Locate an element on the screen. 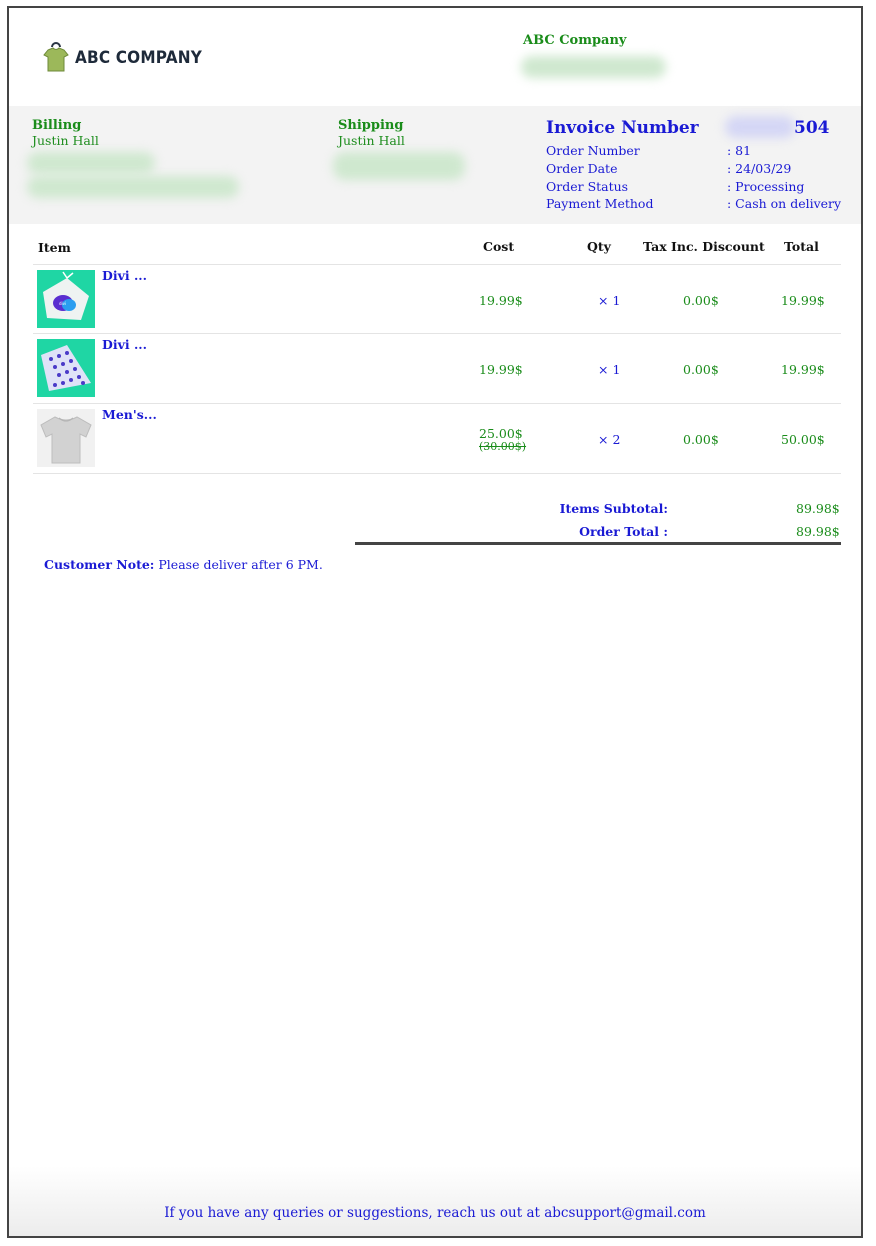 This screenshot has height=1246, width=876. table-row: divi Divi ... 19.99$ × 1 0.00$ 19.99$ is located at coordinates (437, 299).